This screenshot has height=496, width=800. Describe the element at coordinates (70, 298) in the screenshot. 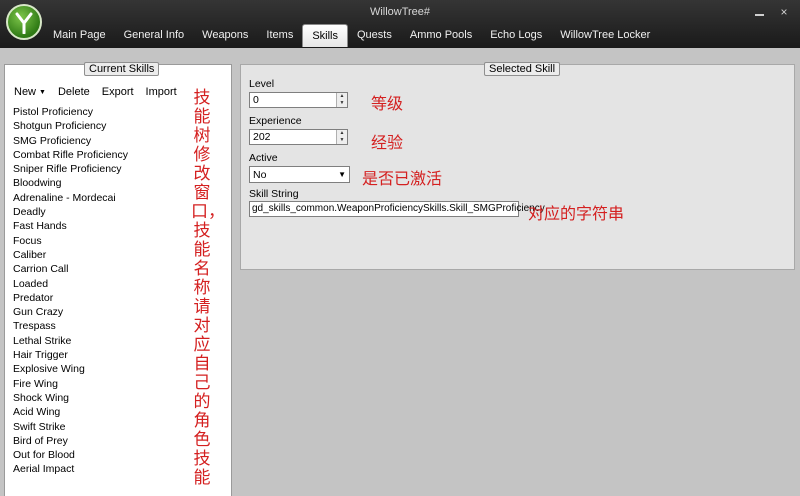

I see `list-item: Predator` at that location.